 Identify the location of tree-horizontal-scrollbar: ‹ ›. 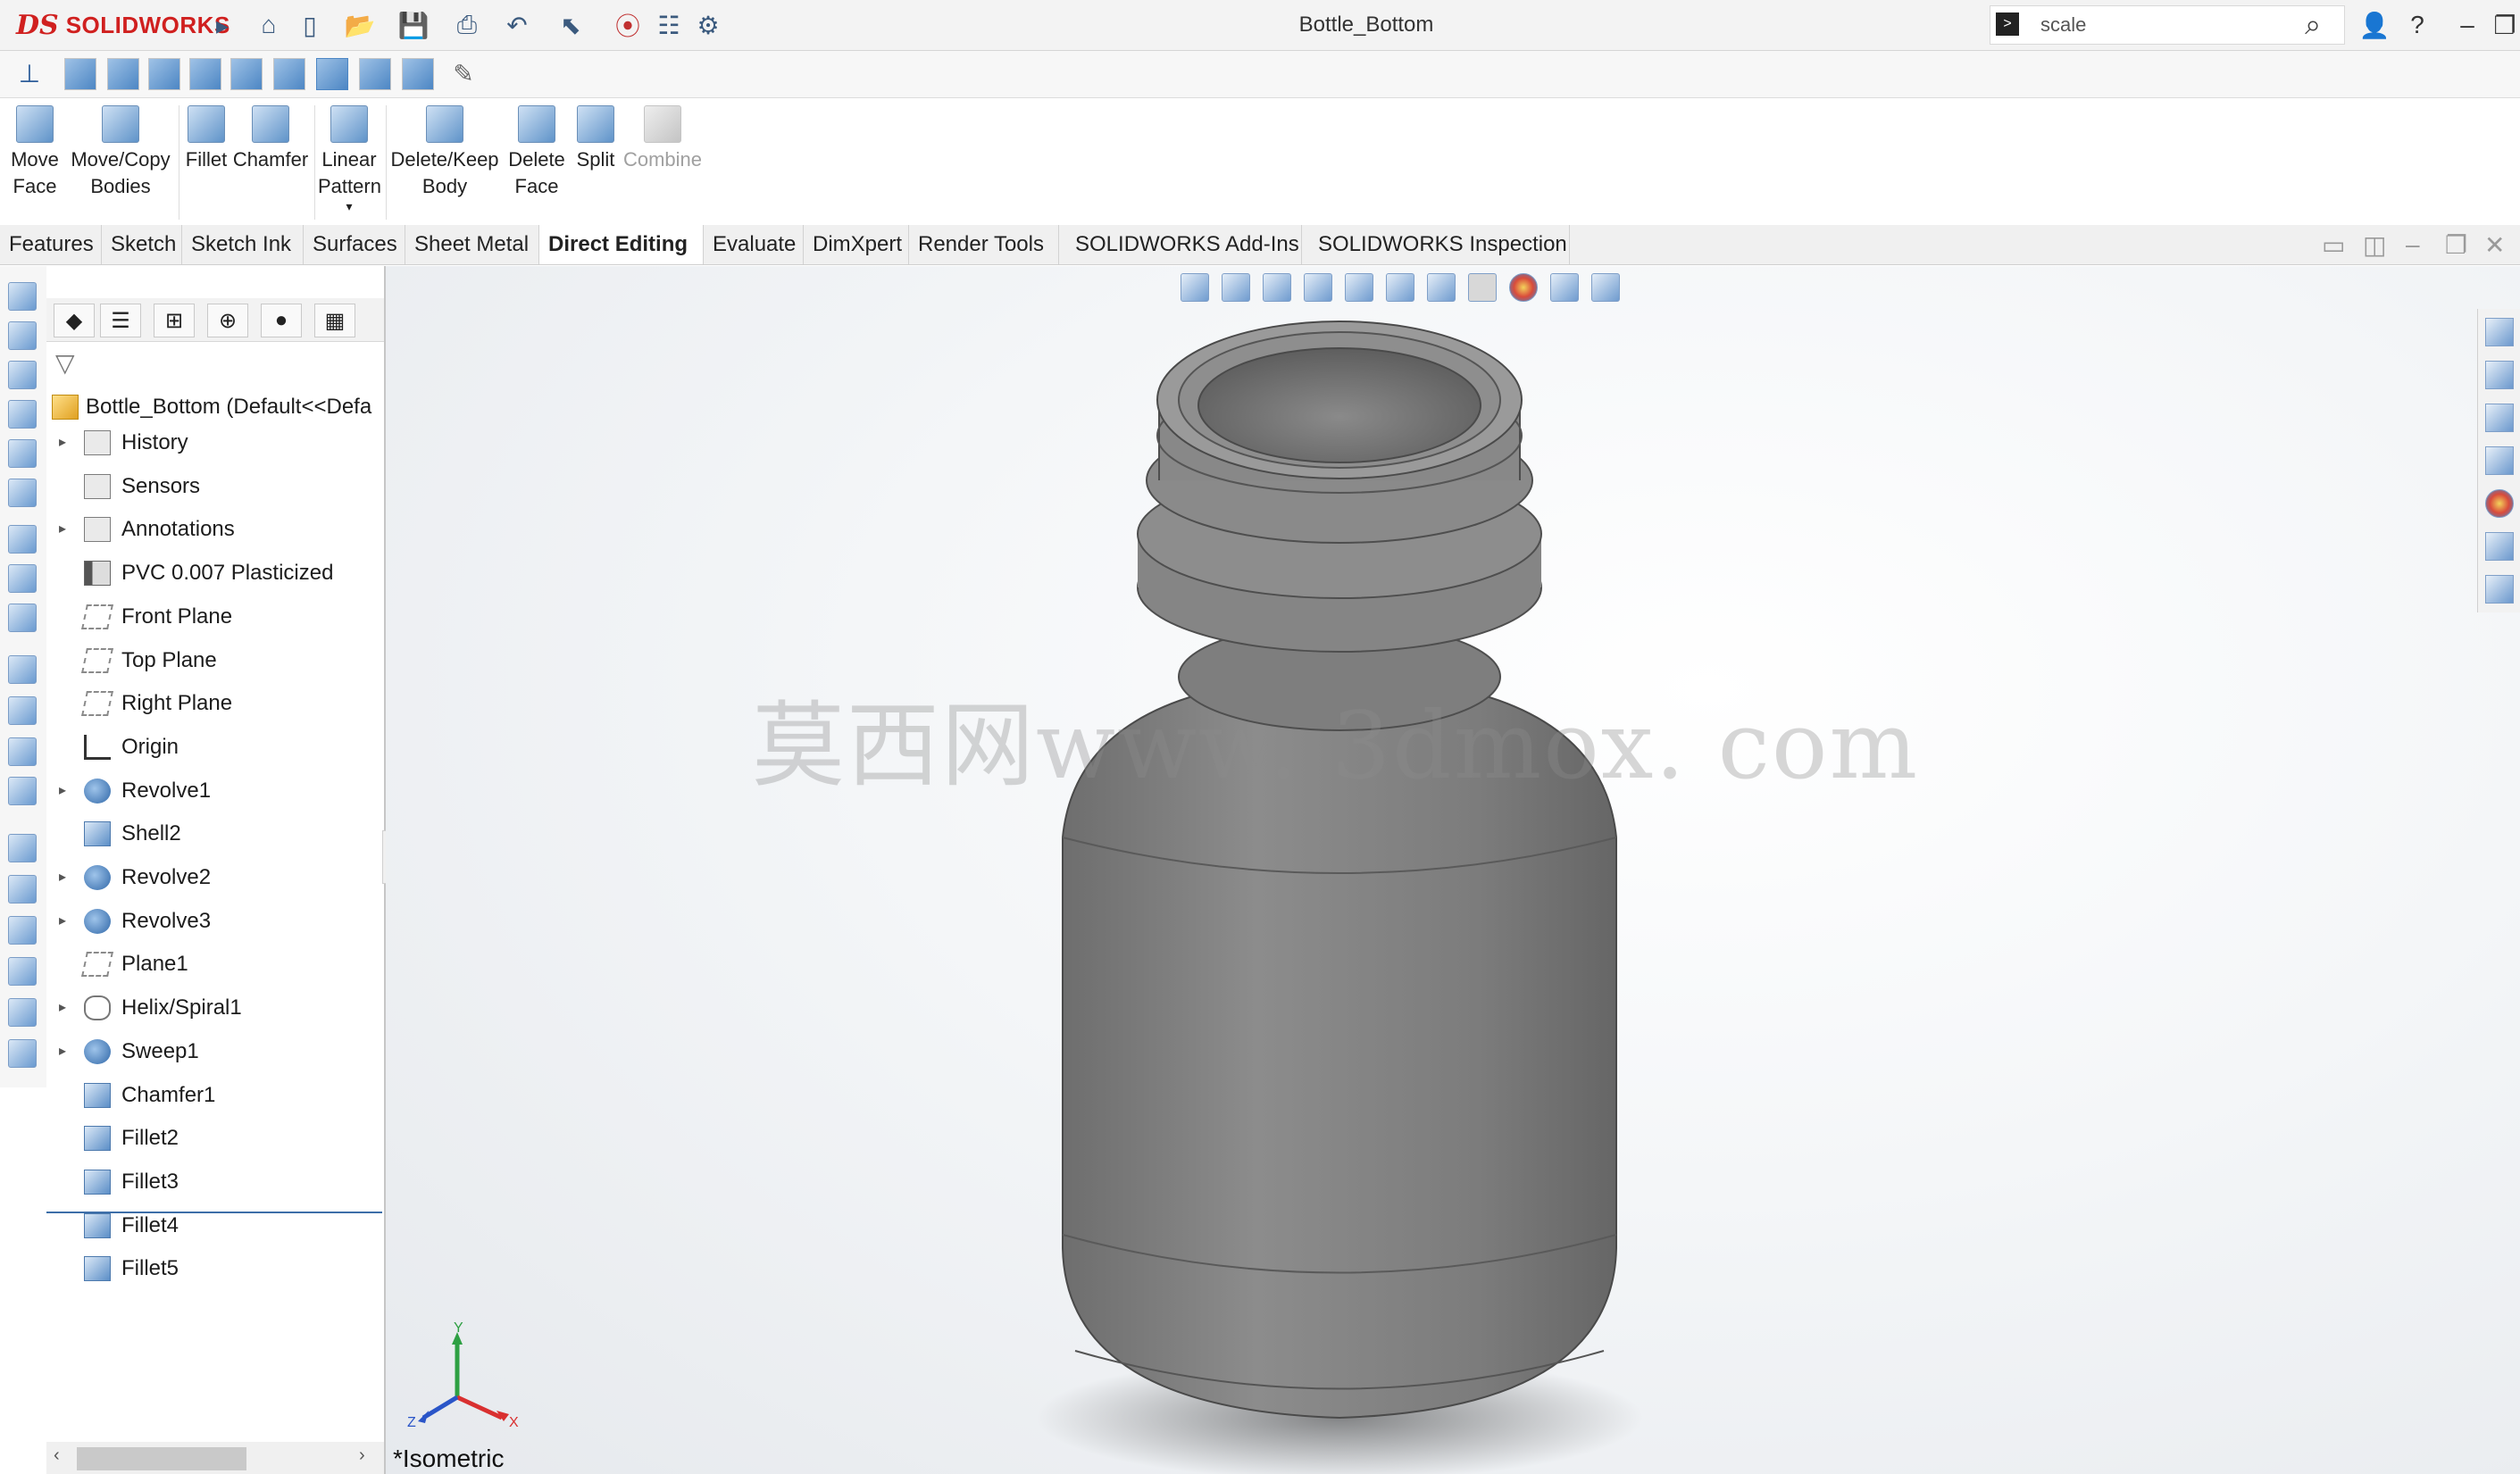
(215, 1458).